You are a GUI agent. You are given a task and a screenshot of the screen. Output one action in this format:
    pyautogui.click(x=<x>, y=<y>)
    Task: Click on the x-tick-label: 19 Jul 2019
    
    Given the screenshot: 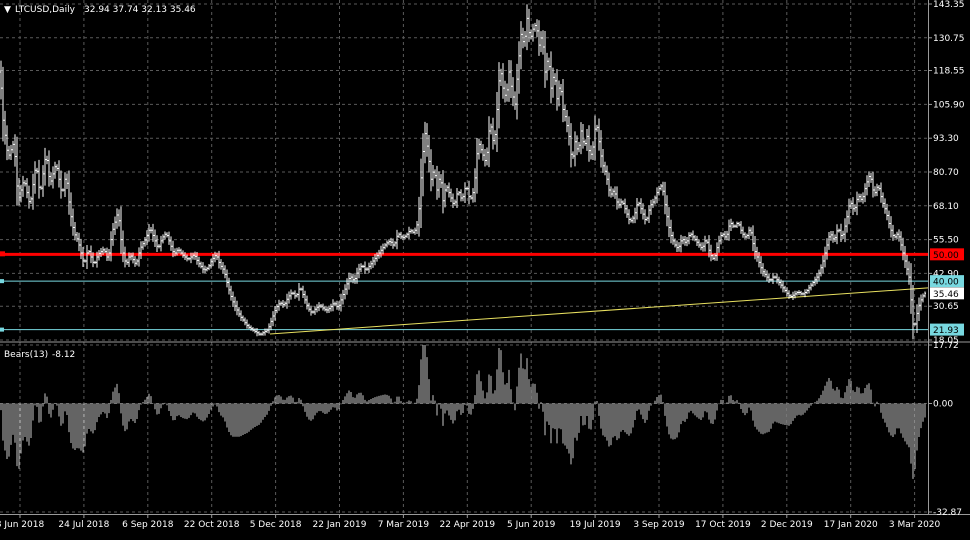 What is the action you would take?
    pyautogui.click(x=595, y=525)
    